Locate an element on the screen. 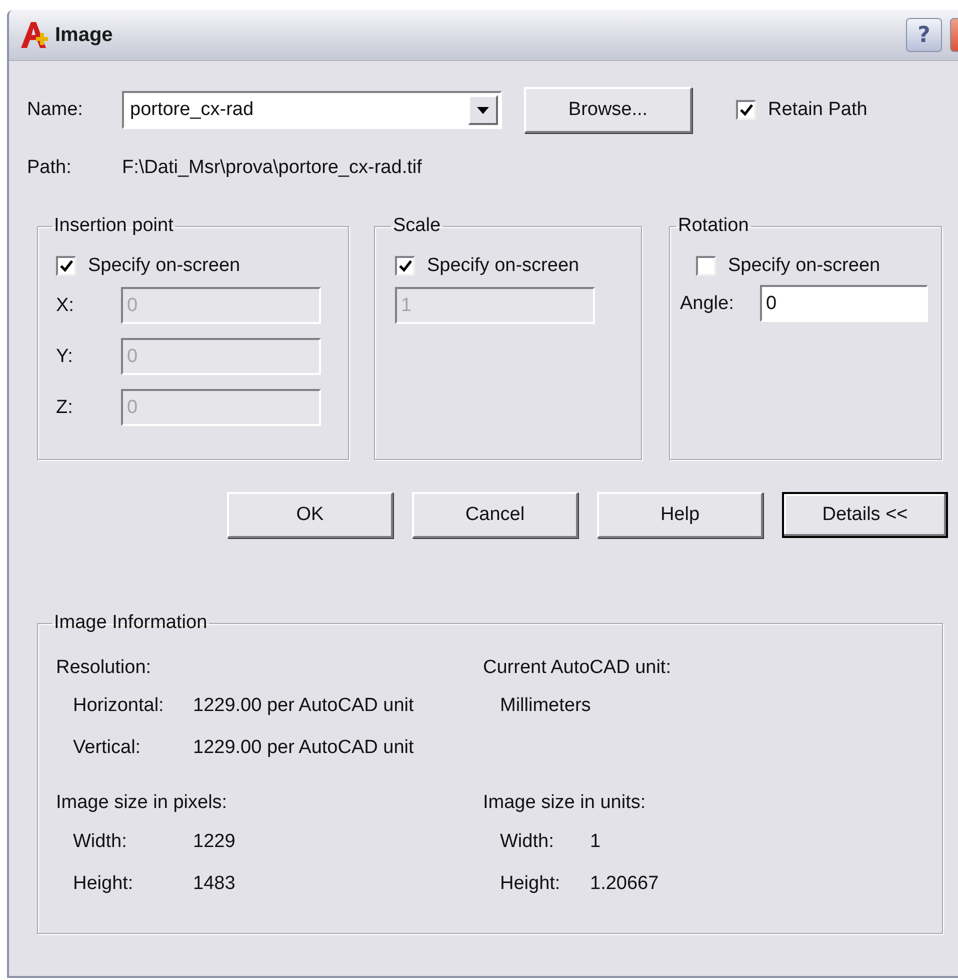 The height and width of the screenshot is (980, 958). info-value: 1 is located at coordinates (595, 842).